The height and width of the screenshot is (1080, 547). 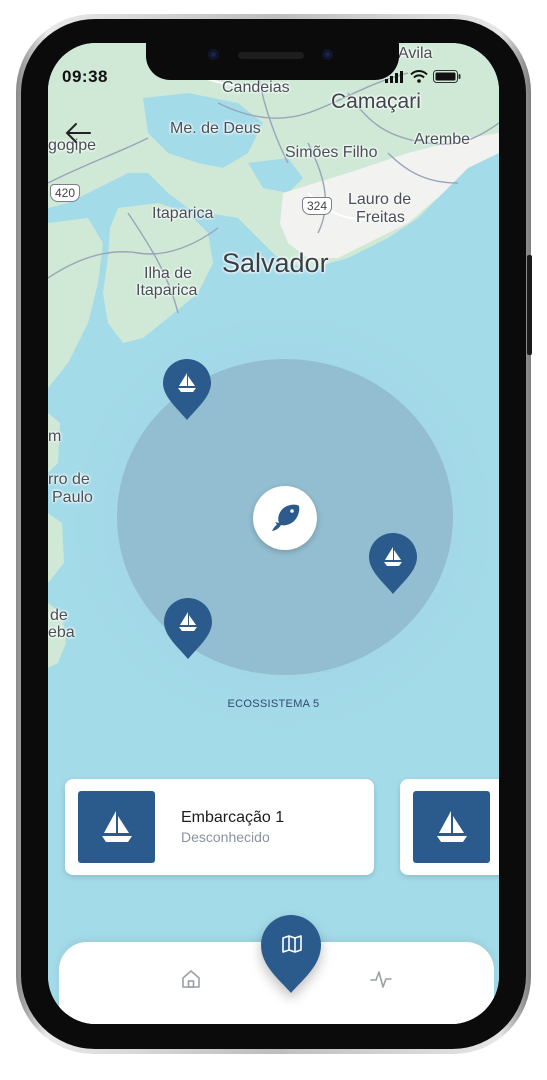 What do you see at coordinates (275, 263) in the screenshot?
I see `map-label-salvador: Salvador` at bounding box center [275, 263].